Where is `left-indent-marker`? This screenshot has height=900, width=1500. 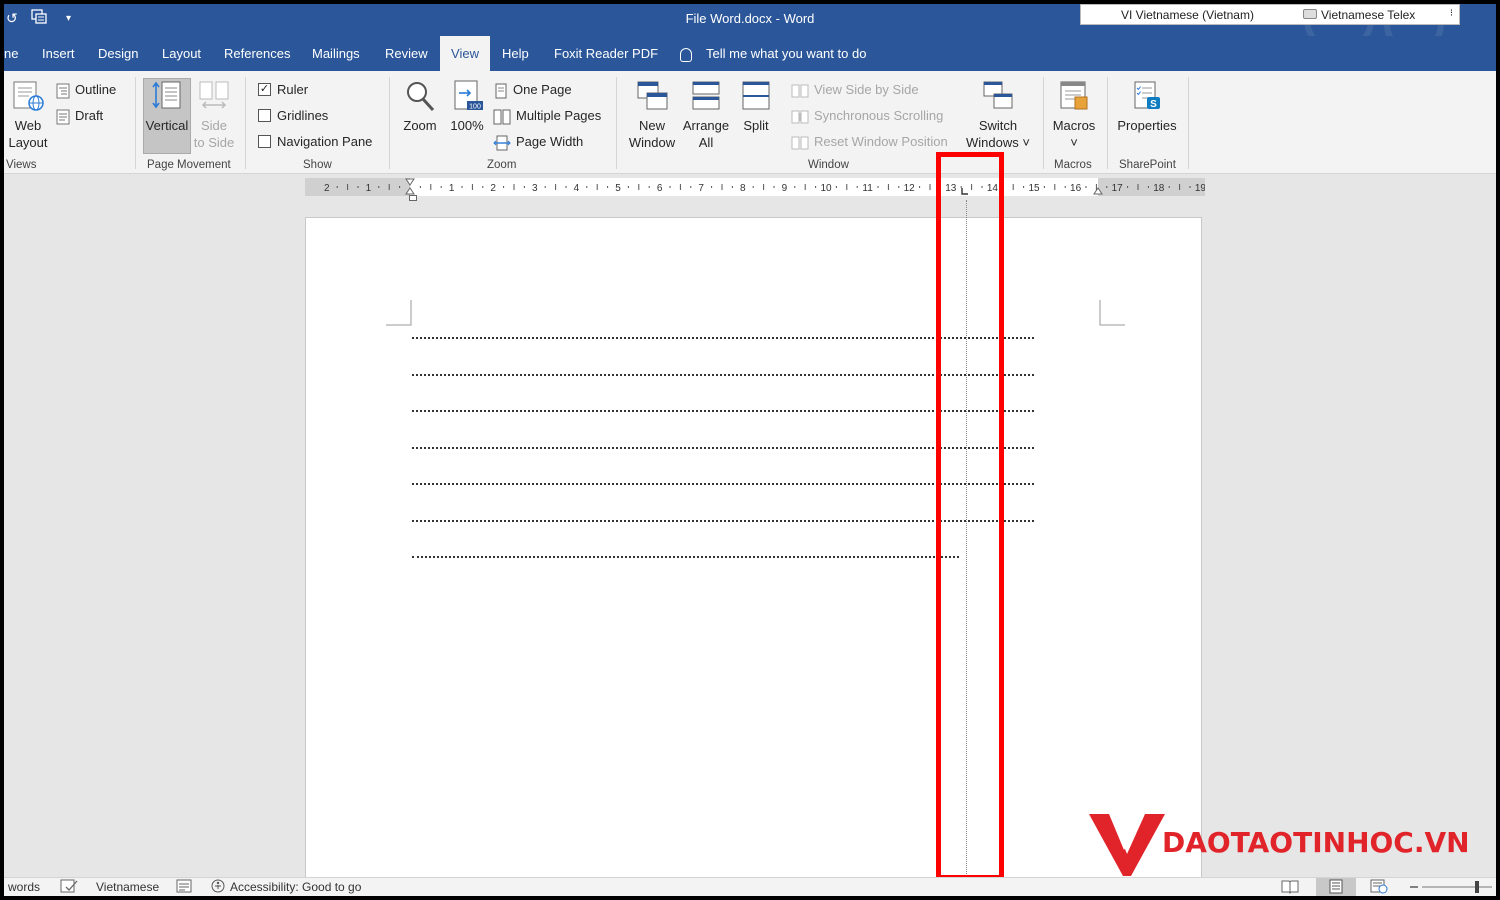 left-indent-marker is located at coordinates (413, 198).